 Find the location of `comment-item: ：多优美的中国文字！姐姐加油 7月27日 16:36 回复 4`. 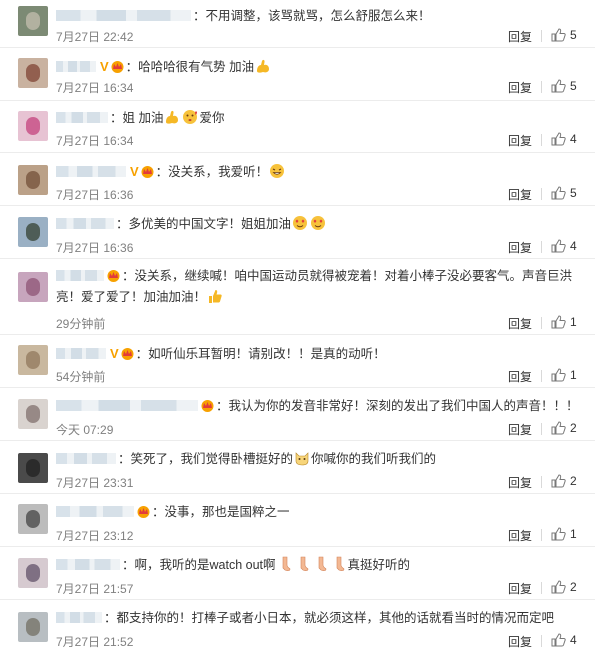

comment-item: ：多优美的中国文字！姐姐加油 7月27日 16:36 回复 4 is located at coordinates (297, 232).